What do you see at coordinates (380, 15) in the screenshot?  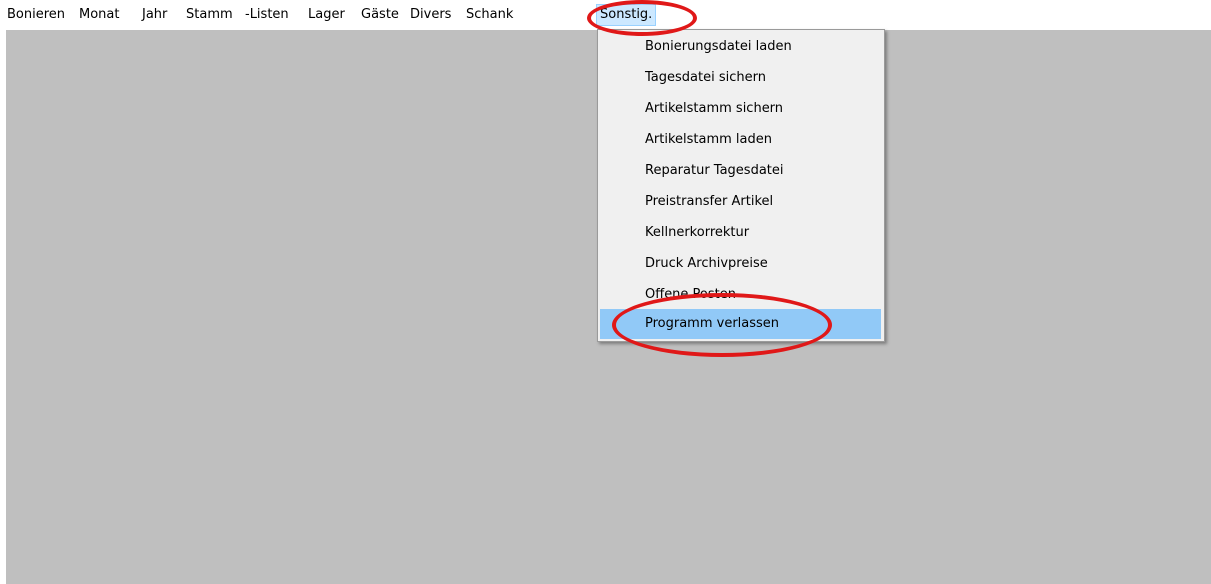 I see `menu-gaeste: Gäste` at bounding box center [380, 15].